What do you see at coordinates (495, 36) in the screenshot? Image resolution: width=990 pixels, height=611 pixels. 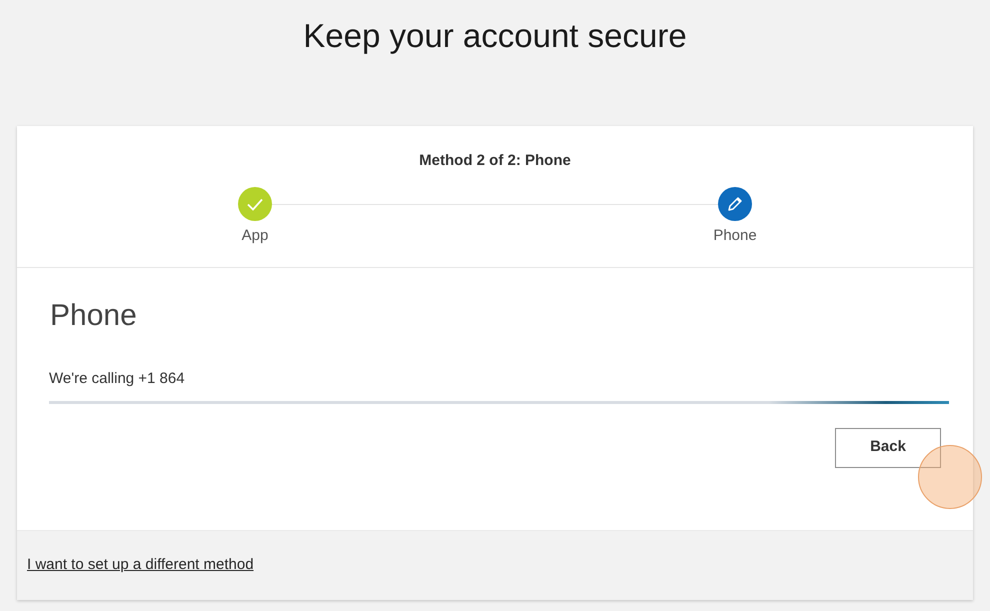 I see `page-title: Keep your account secure` at bounding box center [495, 36].